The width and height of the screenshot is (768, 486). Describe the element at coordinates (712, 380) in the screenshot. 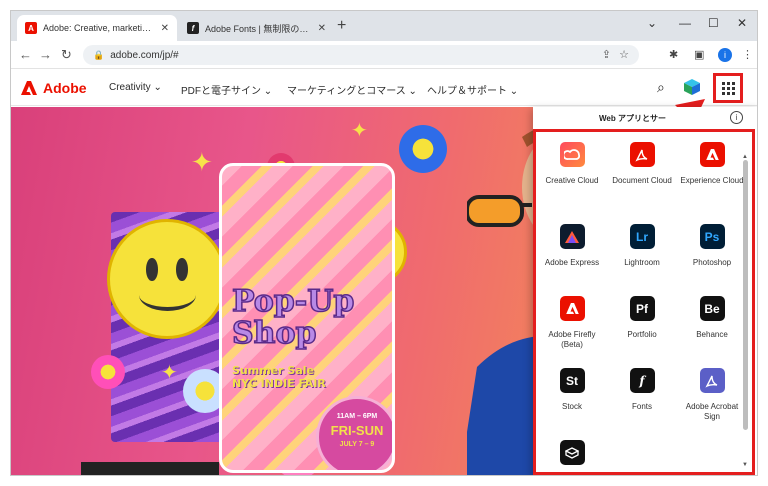

I see `acrobat-sign-icon` at that location.